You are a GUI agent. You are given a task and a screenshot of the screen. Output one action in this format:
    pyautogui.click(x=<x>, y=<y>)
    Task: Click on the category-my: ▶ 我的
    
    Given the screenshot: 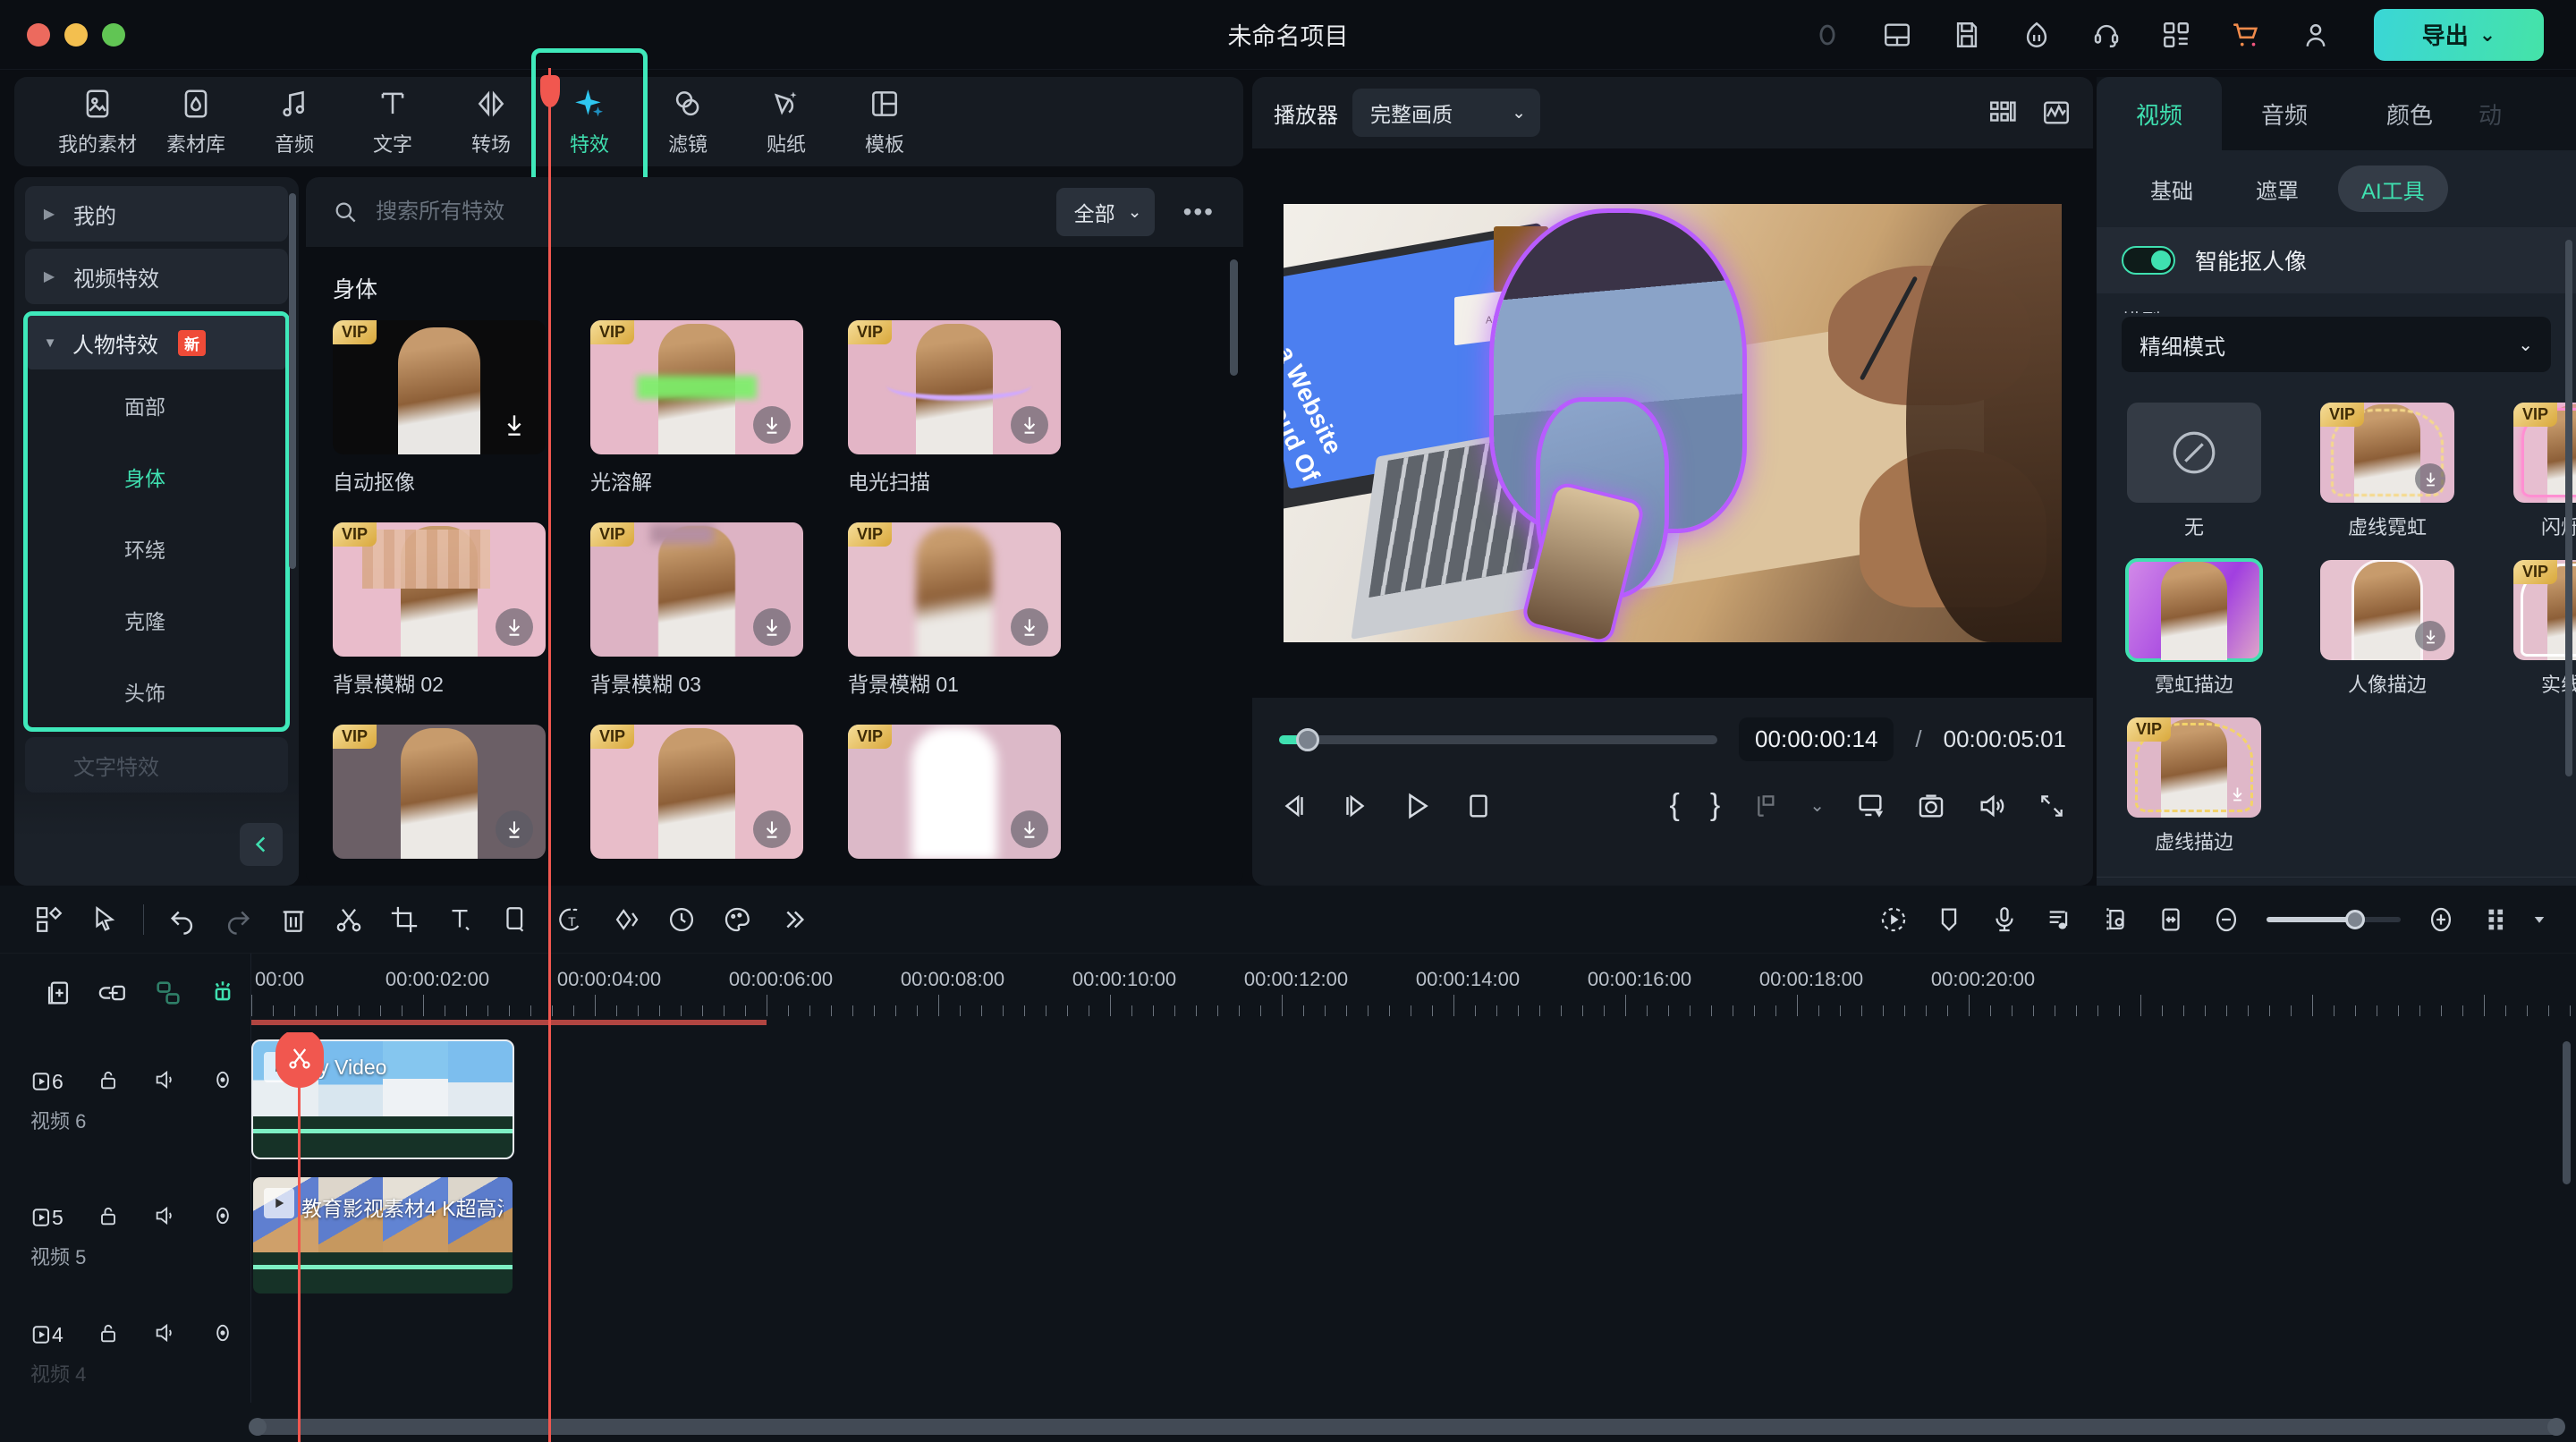 What is the action you would take?
    pyautogui.click(x=156, y=214)
    